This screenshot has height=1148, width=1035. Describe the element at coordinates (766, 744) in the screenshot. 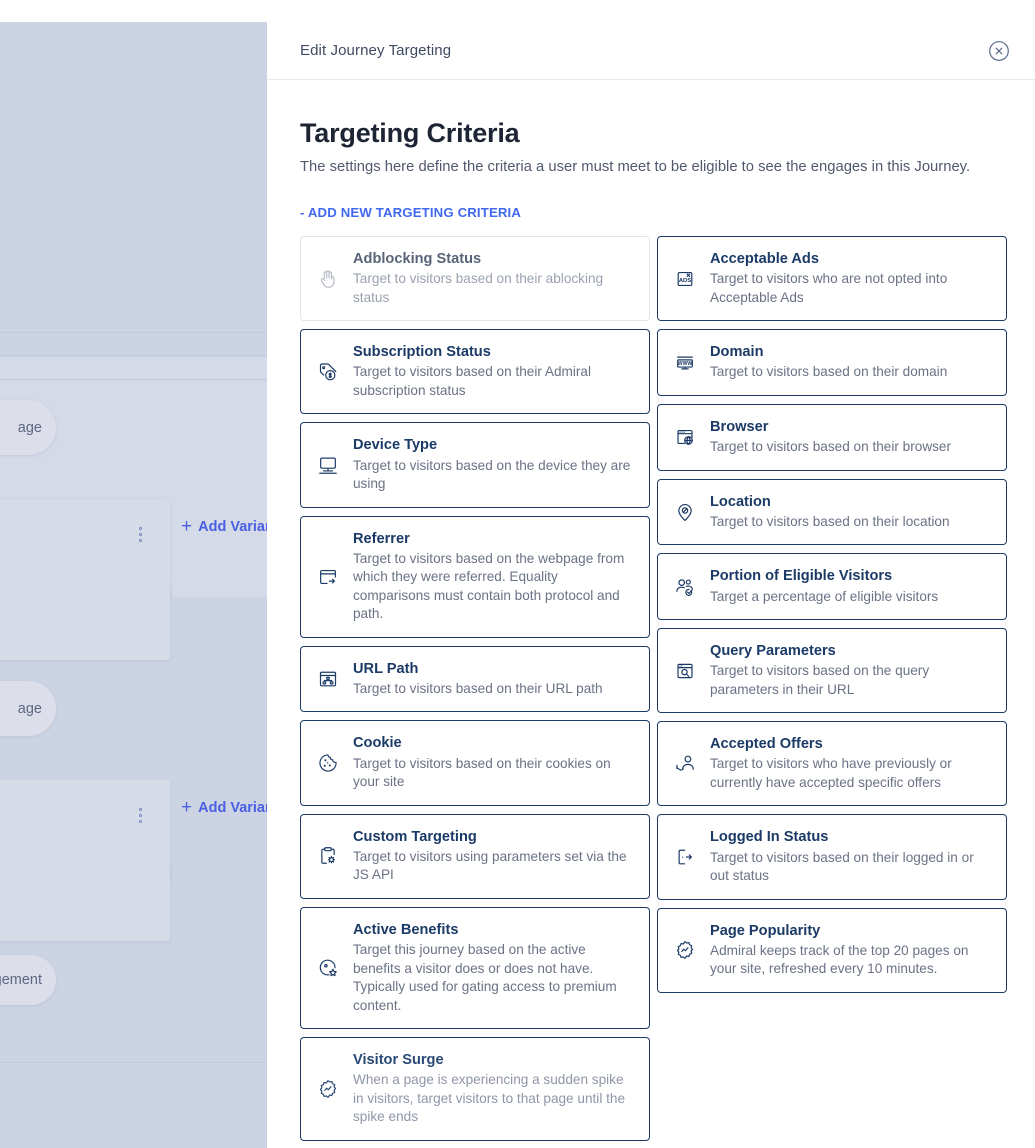

I see `criteria-card-title: Accepted Offers` at that location.